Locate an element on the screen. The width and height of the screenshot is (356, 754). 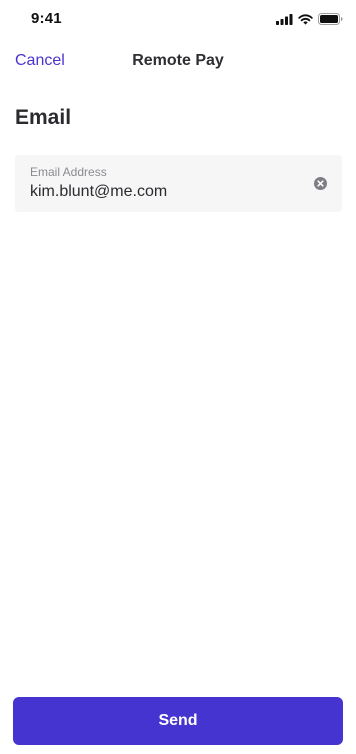
email-field: Email Address is located at coordinates (178, 183).